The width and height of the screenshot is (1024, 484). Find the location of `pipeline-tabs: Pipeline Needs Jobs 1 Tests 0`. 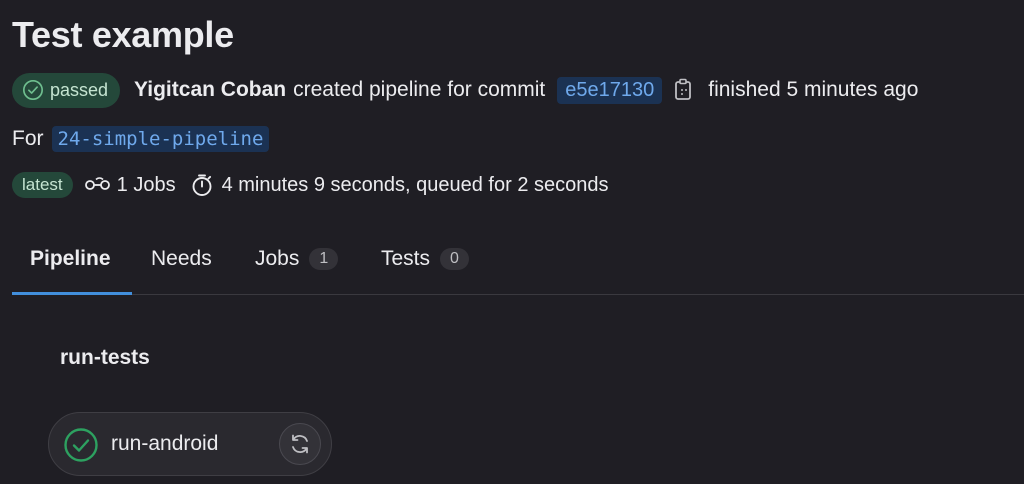

pipeline-tabs: Pipeline Needs Jobs 1 Tests 0 is located at coordinates (518, 260).